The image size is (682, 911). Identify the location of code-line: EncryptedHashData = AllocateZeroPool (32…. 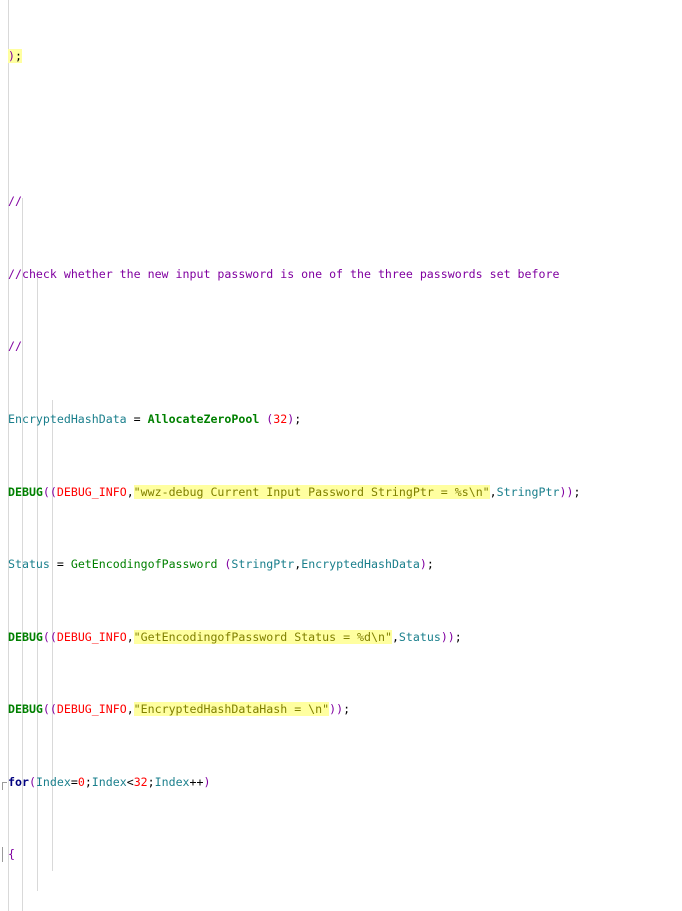
(341, 419).